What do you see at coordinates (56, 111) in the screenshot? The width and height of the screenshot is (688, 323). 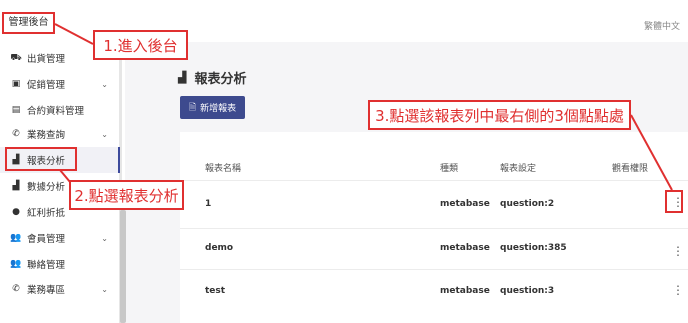 I see `sidebar-item-label: 合約資料管理` at bounding box center [56, 111].